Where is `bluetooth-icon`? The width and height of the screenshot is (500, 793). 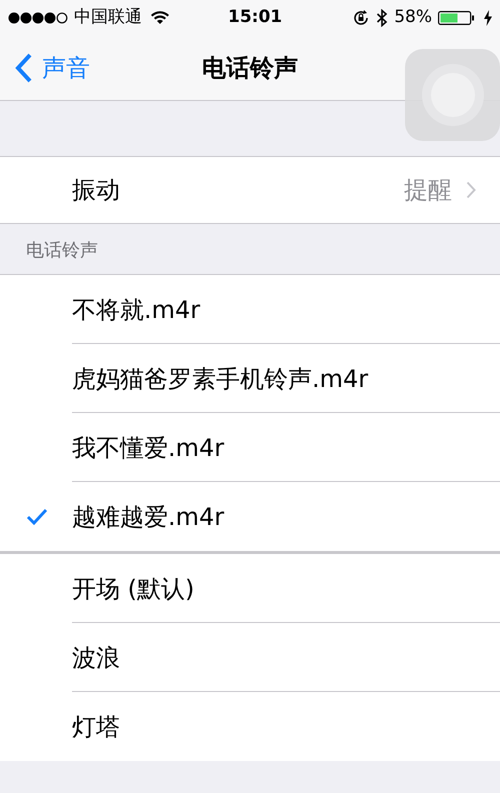 bluetooth-icon is located at coordinates (382, 18).